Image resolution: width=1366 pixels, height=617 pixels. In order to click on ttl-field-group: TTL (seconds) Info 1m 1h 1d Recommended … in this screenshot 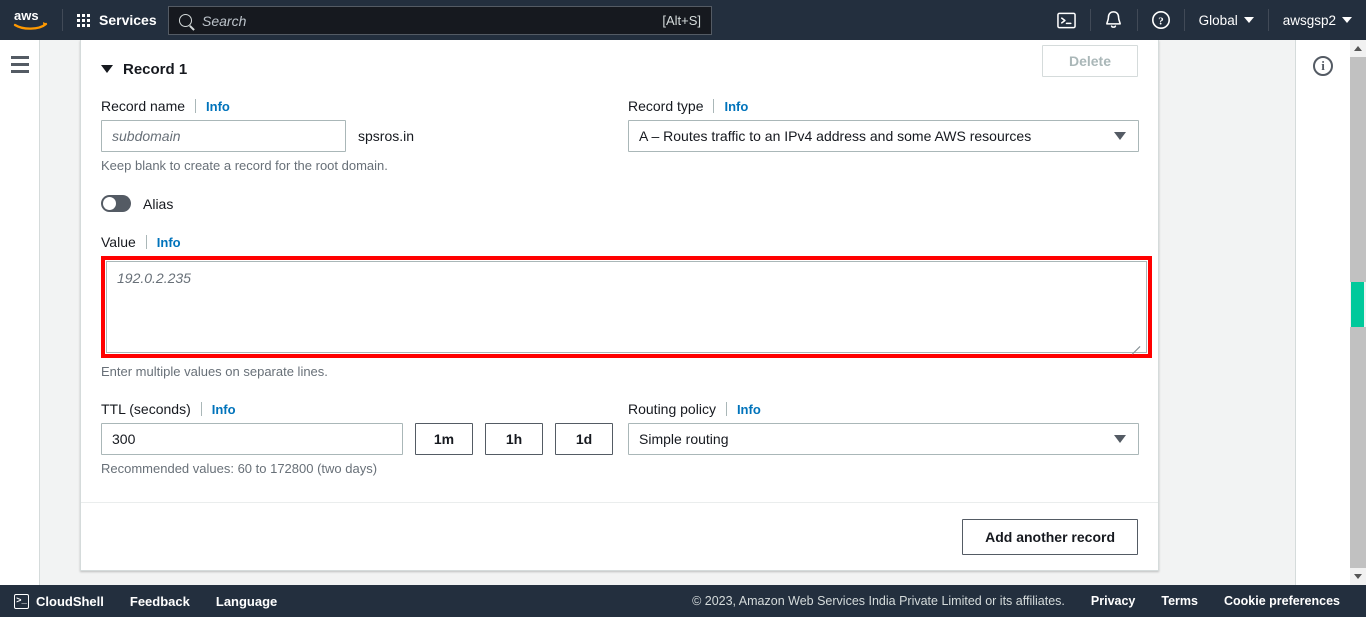, I will do `click(364, 438)`.